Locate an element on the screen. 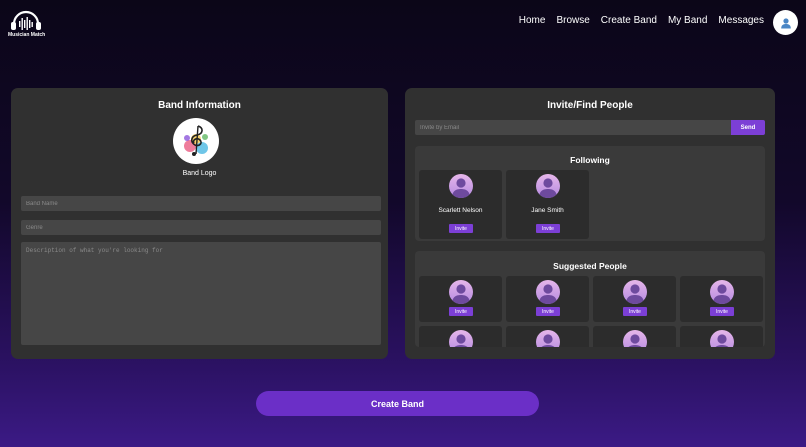 Image resolution: width=806 pixels, height=447 pixels. invite-email-input is located at coordinates (573, 127).